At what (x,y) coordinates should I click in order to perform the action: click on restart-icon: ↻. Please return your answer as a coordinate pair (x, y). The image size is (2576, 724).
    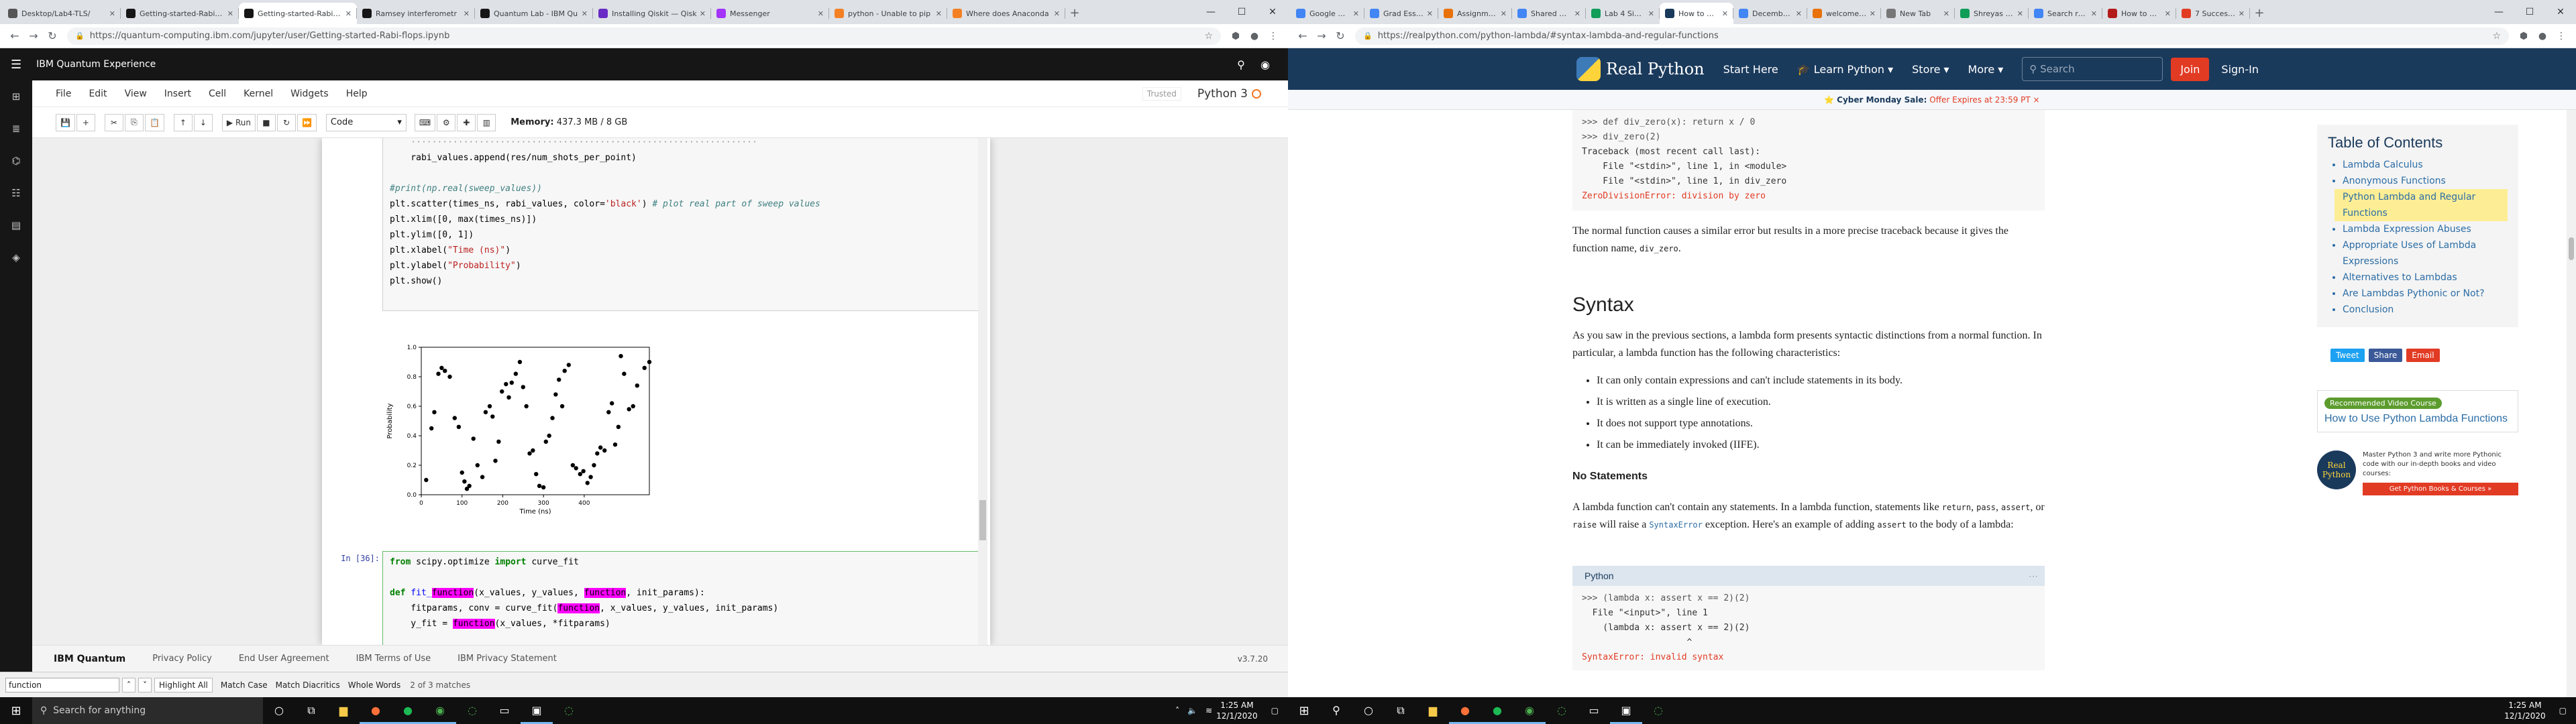
    Looking at the image, I should click on (286, 122).